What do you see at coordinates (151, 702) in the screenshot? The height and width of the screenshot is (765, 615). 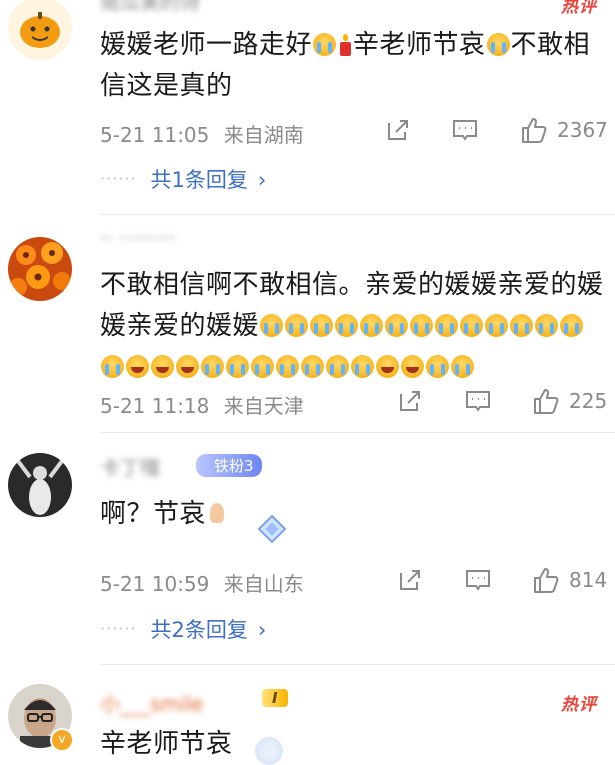 I see `username: 小___smile` at bounding box center [151, 702].